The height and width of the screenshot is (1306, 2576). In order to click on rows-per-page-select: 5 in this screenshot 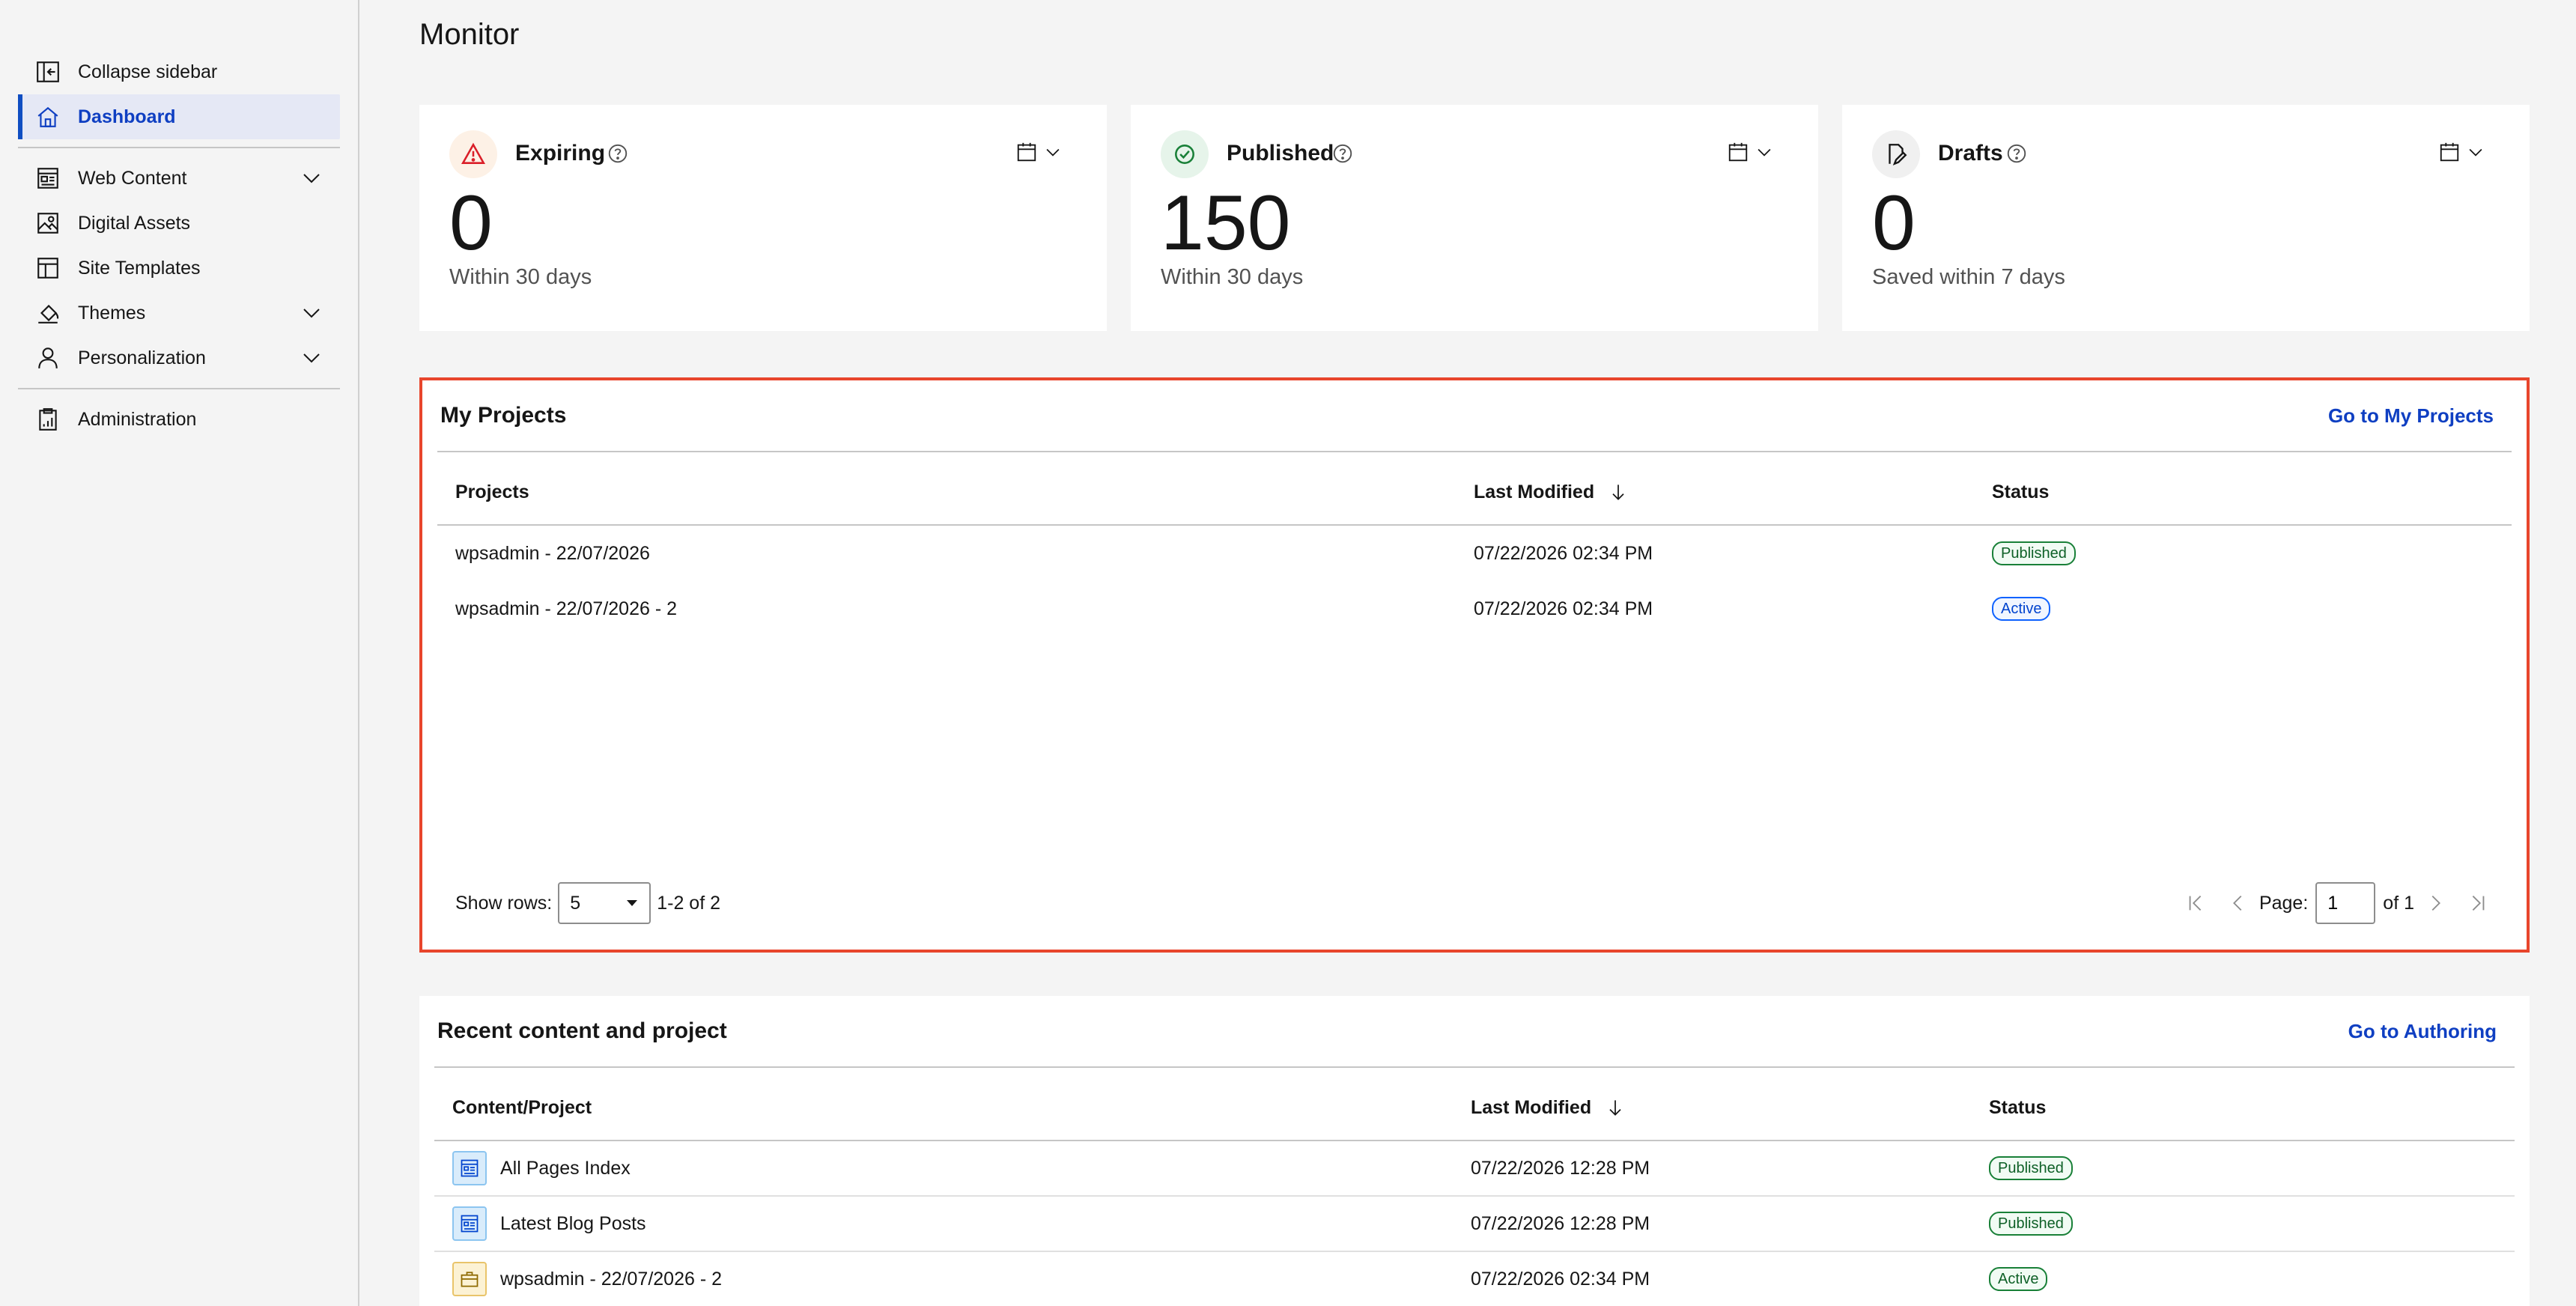, I will do `click(604, 903)`.